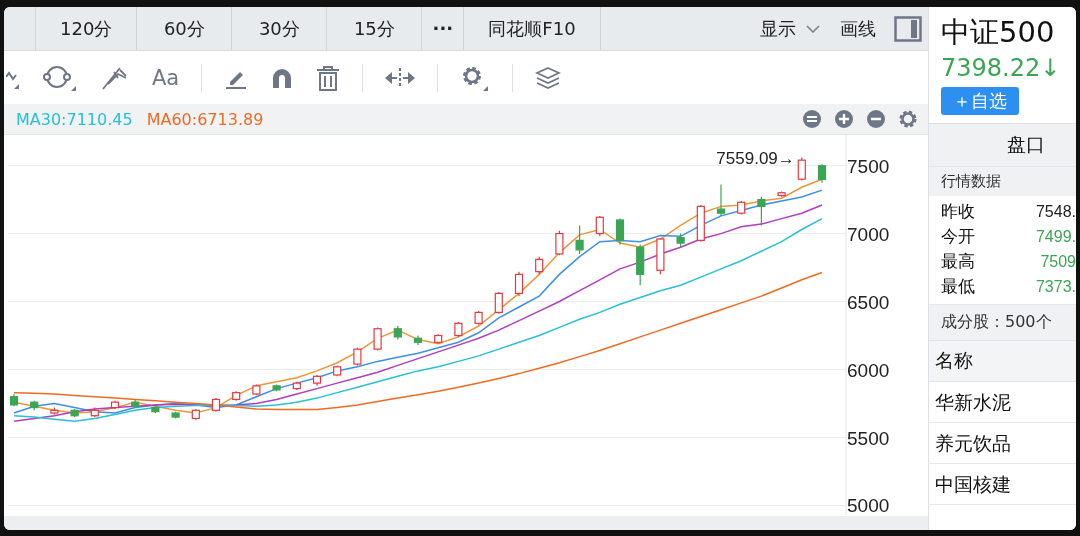 The image size is (1080, 536). What do you see at coordinates (755, 158) in the screenshot?
I see `high-price-annotation: 7559.09→` at bounding box center [755, 158].